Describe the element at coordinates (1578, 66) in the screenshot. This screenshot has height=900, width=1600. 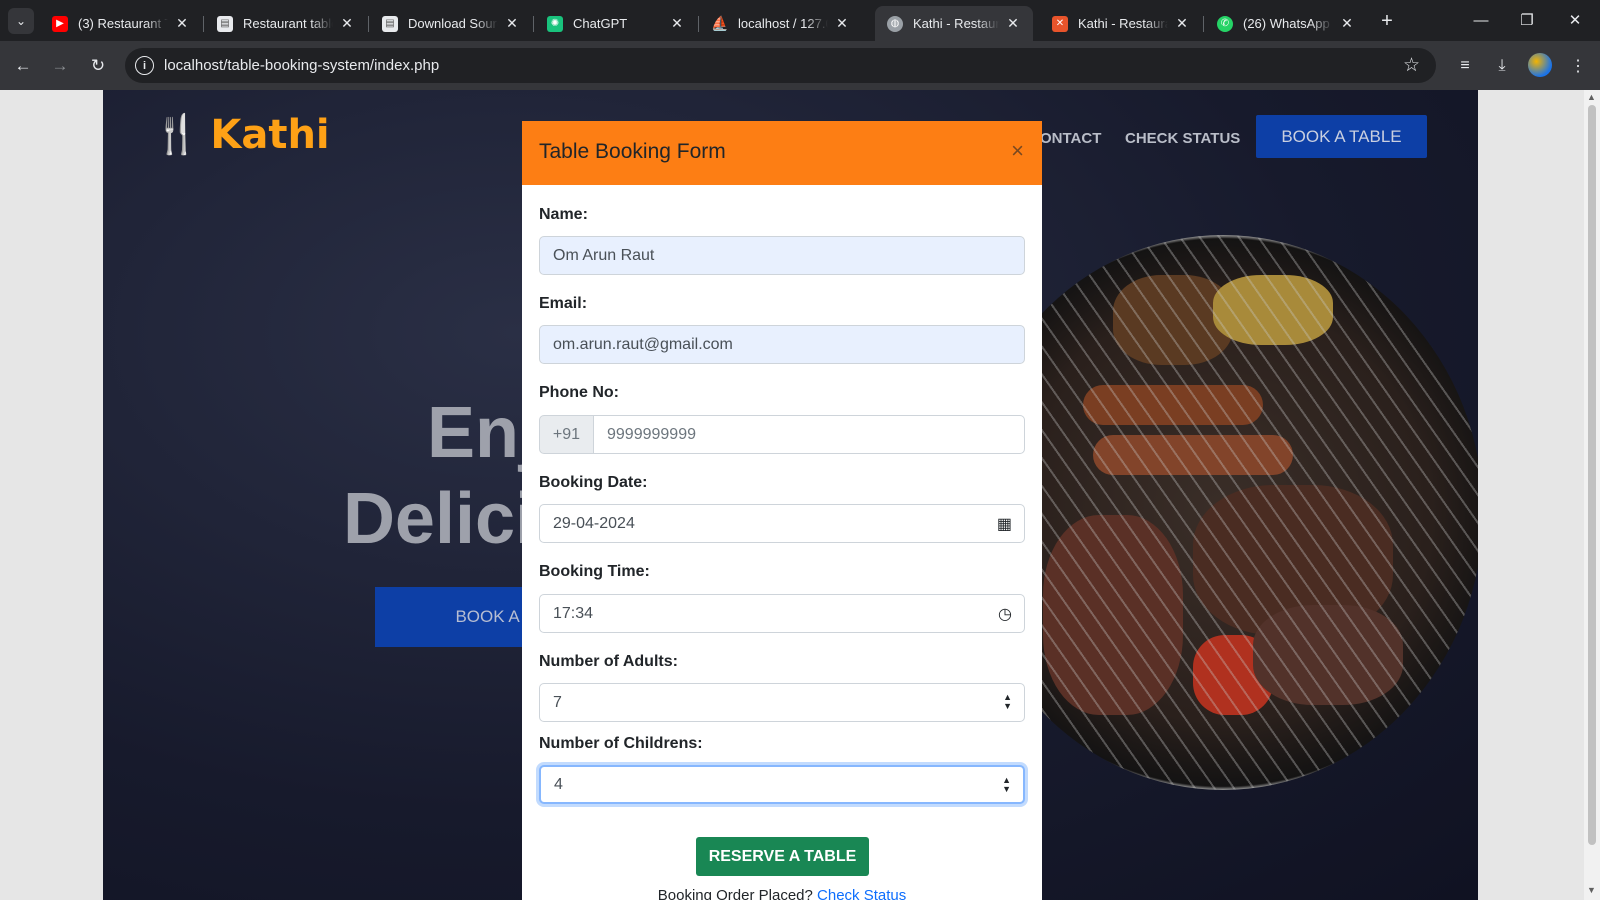
I see `more-menu-icon: ⋮` at that location.